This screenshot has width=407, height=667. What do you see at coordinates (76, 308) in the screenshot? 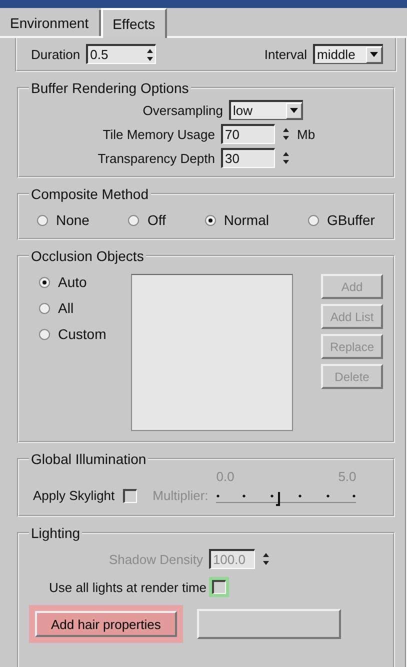
I see `radio-option: All` at bounding box center [76, 308].